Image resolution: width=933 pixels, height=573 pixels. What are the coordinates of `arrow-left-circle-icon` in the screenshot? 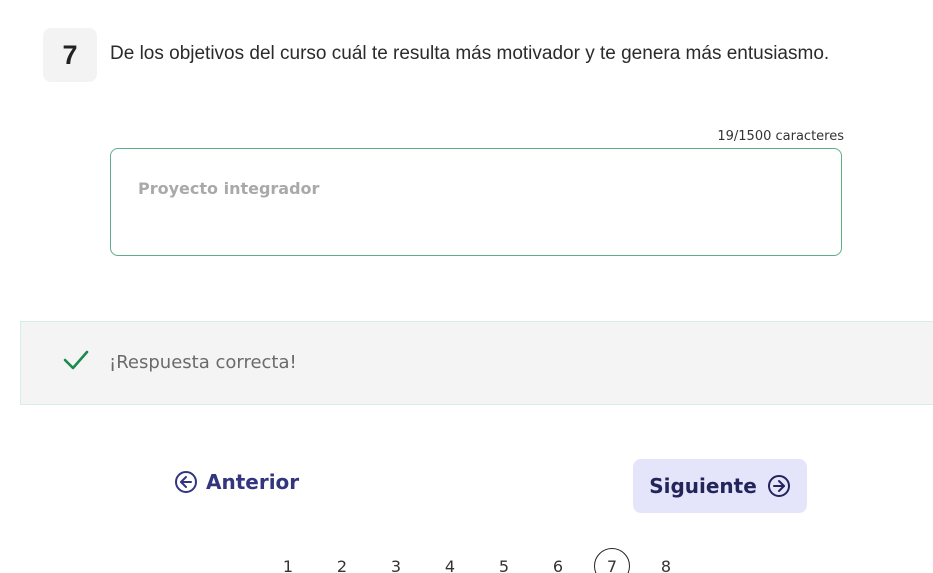 It's located at (186, 482).